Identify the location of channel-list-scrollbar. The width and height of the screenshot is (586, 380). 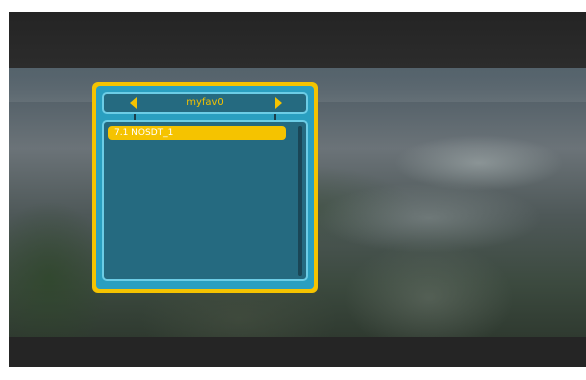
(300, 201).